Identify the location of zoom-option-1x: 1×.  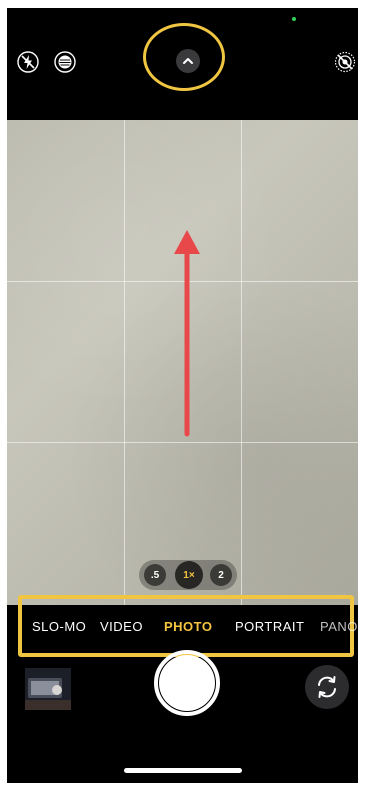
(189, 575).